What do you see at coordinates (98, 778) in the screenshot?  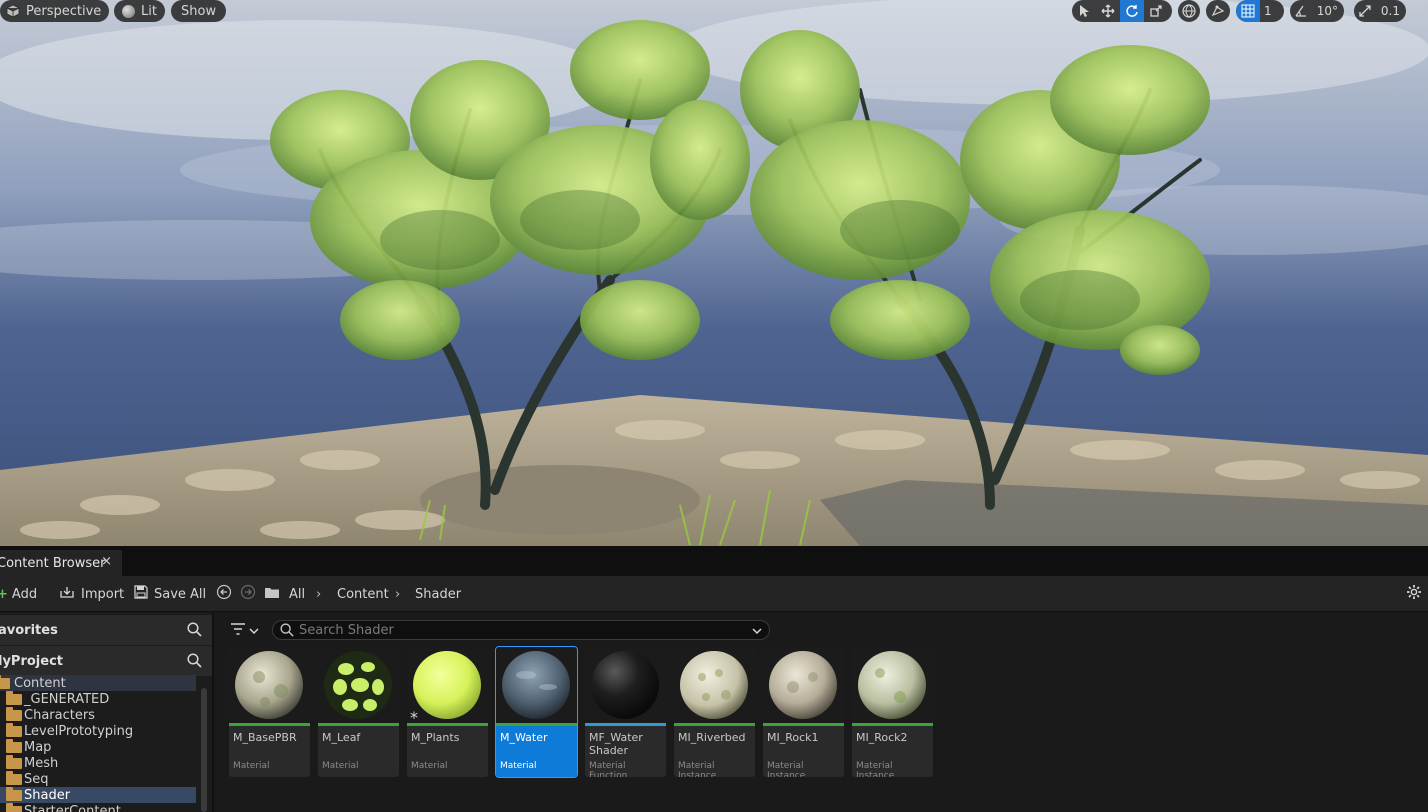 I see `tree-item-seq: Seq` at bounding box center [98, 778].